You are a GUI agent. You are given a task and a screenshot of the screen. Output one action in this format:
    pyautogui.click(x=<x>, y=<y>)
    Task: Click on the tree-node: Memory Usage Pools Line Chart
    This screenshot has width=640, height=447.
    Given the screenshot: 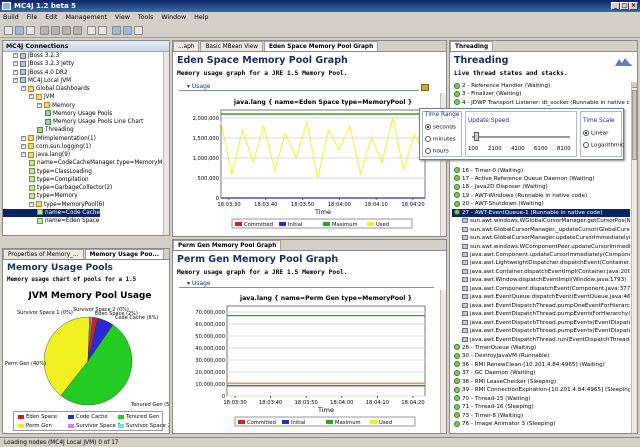 What is the action you would take?
    pyautogui.click(x=73, y=122)
    